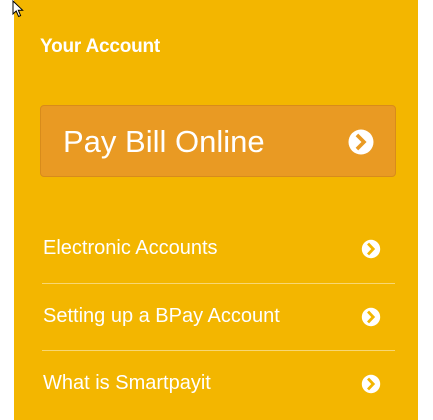 The image size is (433, 420). What do you see at coordinates (218, 383) in the screenshot?
I see `link-what-is-smartpayit: What is Smartpayit` at bounding box center [218, 383].